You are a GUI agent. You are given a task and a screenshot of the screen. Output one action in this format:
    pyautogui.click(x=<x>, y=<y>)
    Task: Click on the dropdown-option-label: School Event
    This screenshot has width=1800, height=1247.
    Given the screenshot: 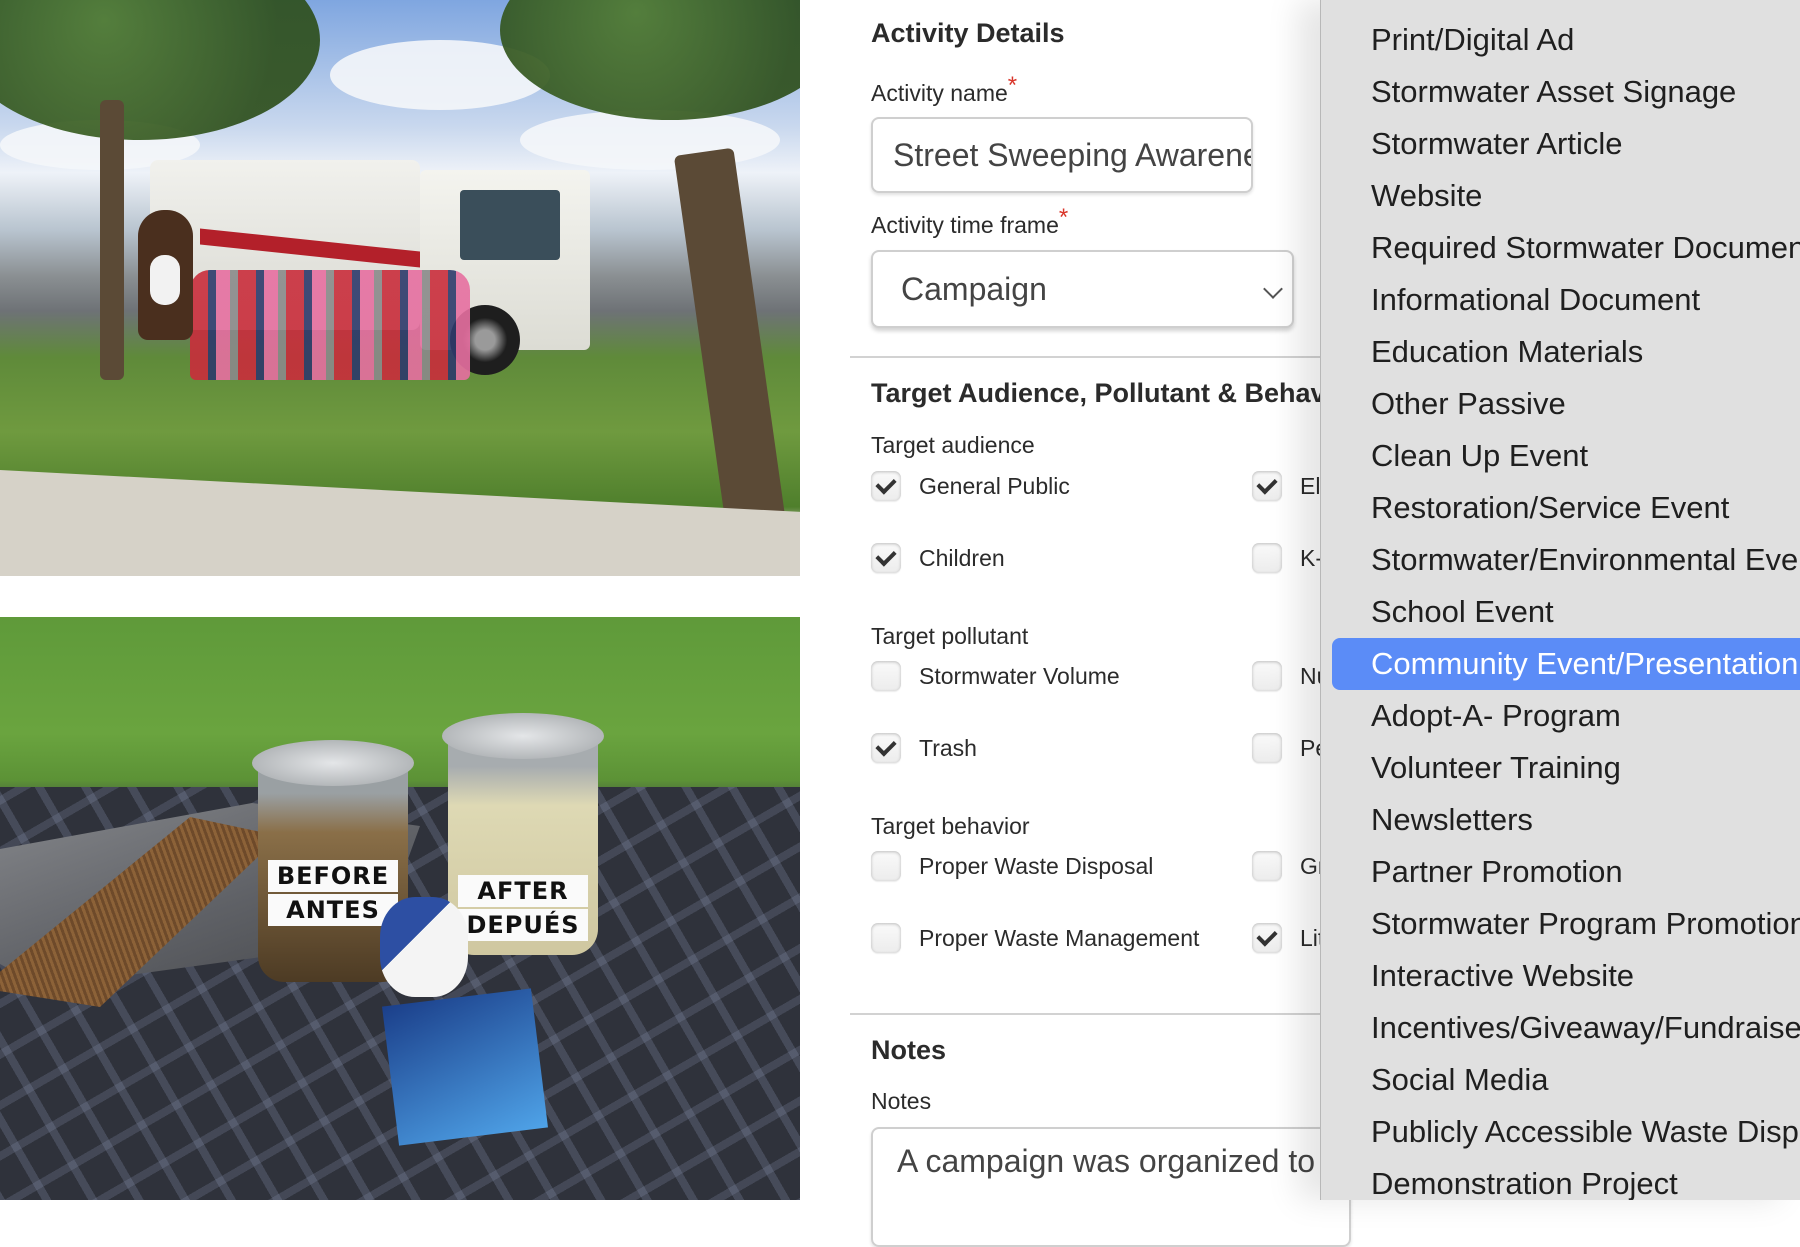 What is the action you would take?
    pyautogui.click(x=1462, y=611)
    